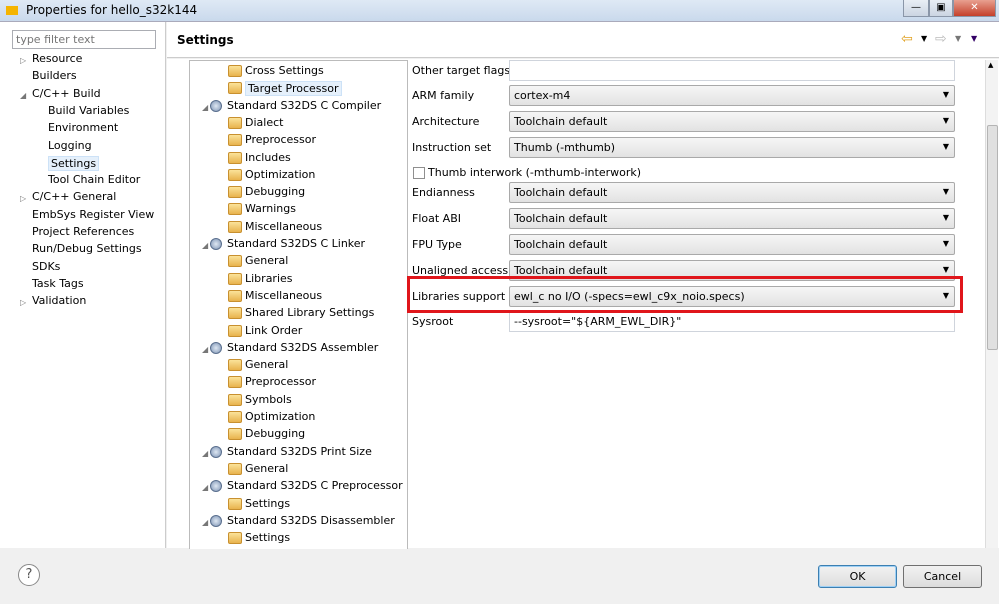 The width and height of the screenshot is (999, 604). What do you see at coordinates (293, 89) in the screenshot?
I see `tree-item: Target Processor` at bounding box center [293, 89].